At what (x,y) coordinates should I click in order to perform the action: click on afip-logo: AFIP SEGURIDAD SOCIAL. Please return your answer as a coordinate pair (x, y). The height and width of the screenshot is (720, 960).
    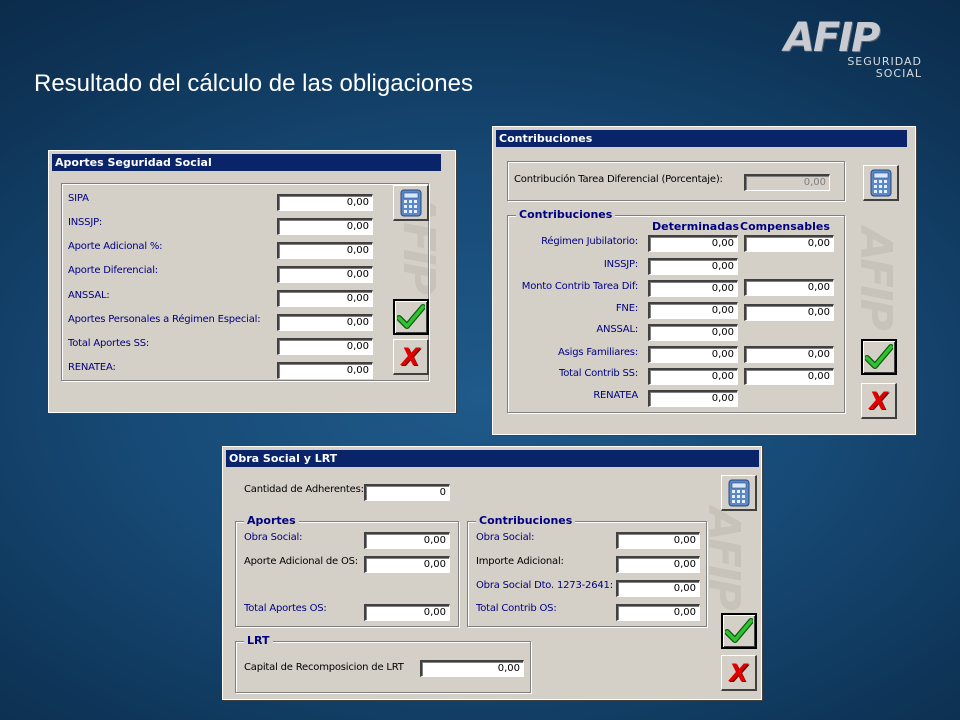
    Looking at the image, I should click on (862, 51).